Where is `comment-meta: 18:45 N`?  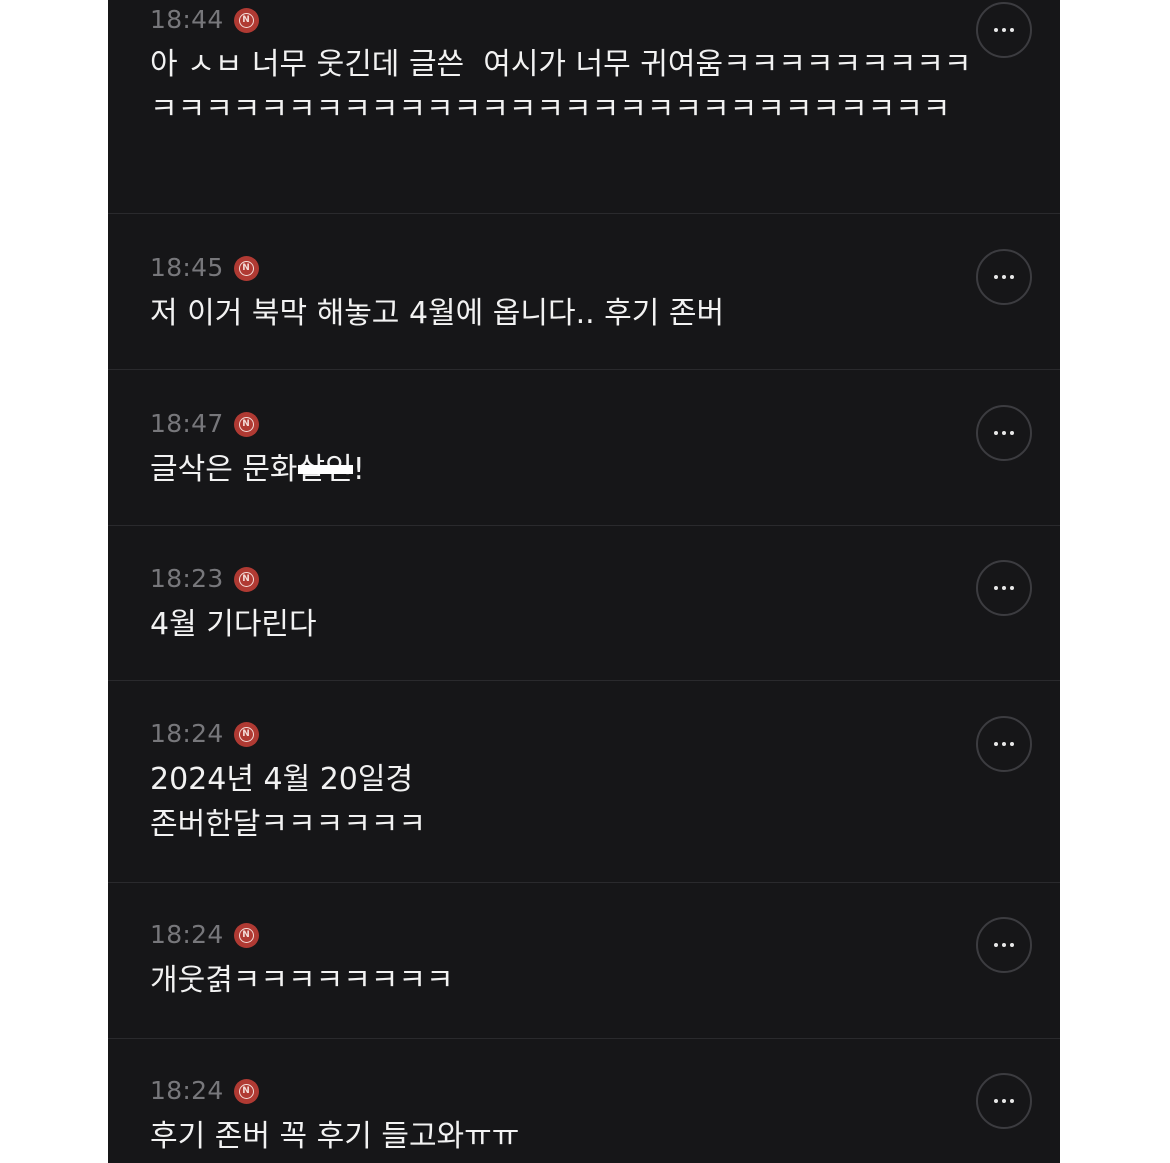
comment-meta: 18:45 N is located at coordinates (204, 268).